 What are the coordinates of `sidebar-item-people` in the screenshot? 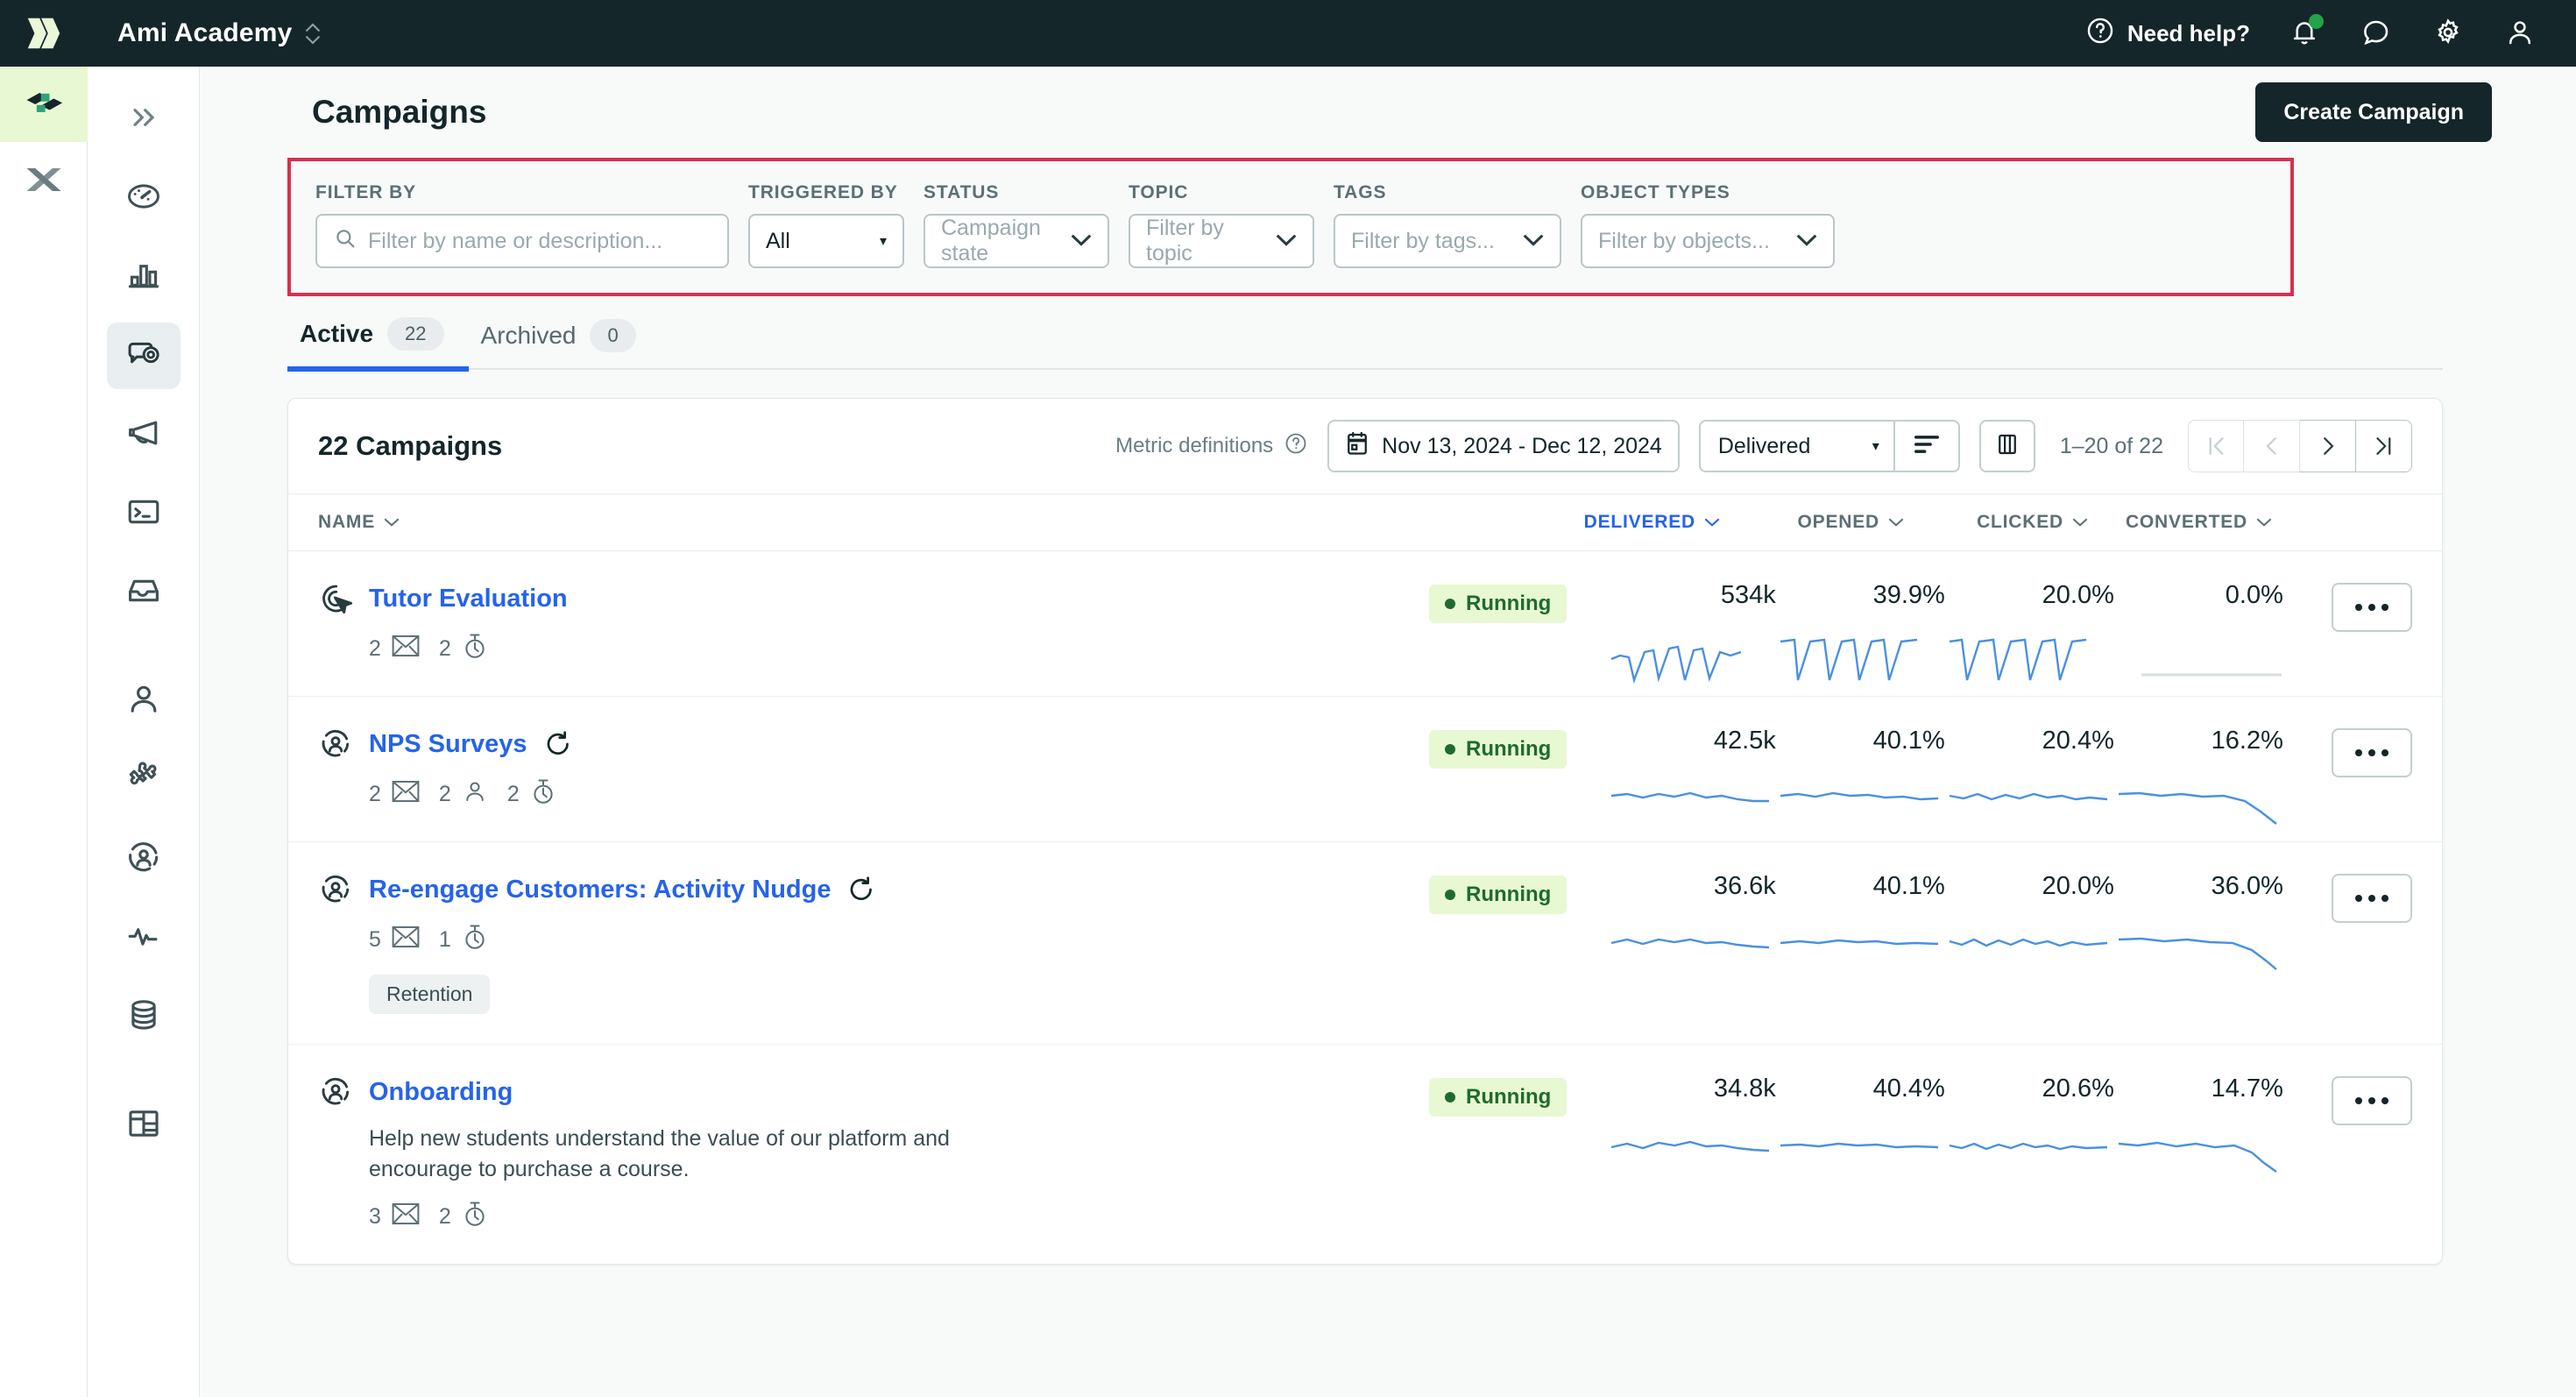 It's located at (143, 701).